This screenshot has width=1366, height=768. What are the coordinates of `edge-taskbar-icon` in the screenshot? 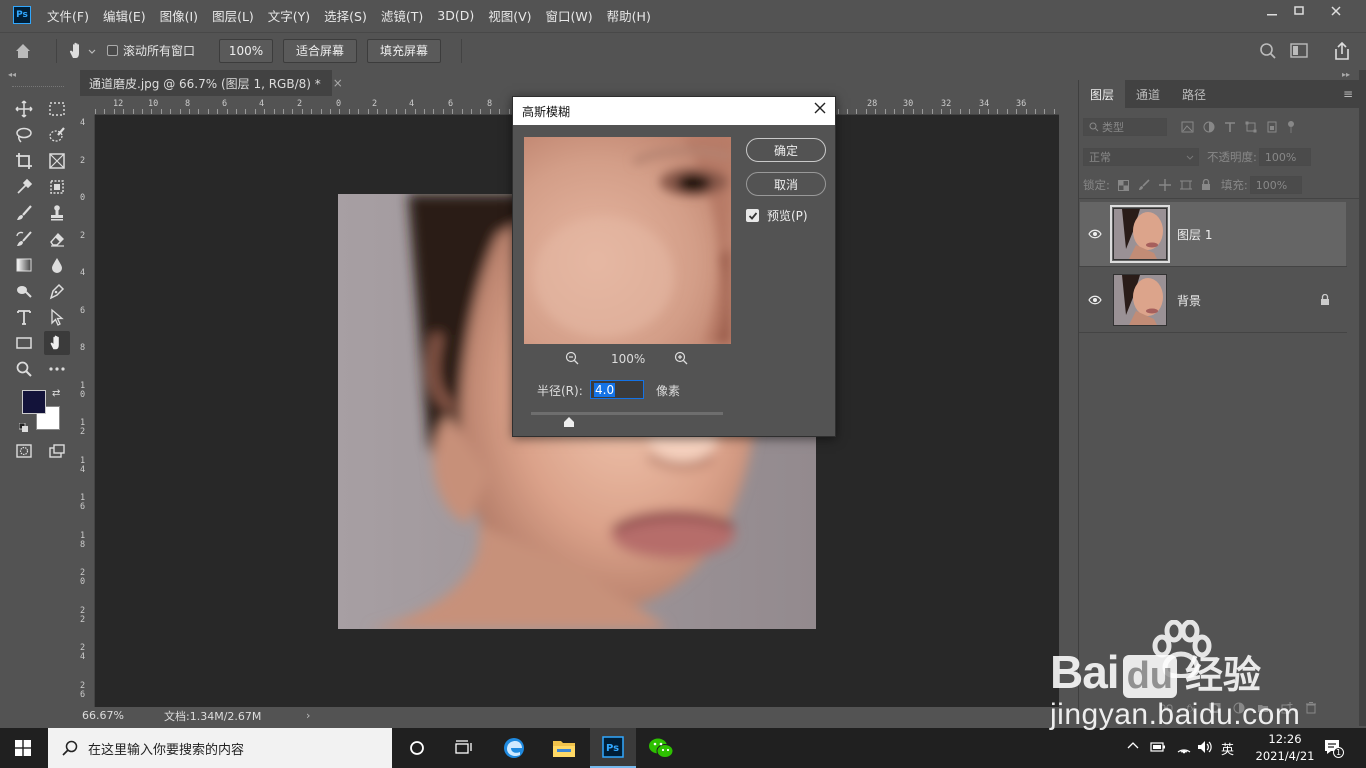 It's located at (514, 748).